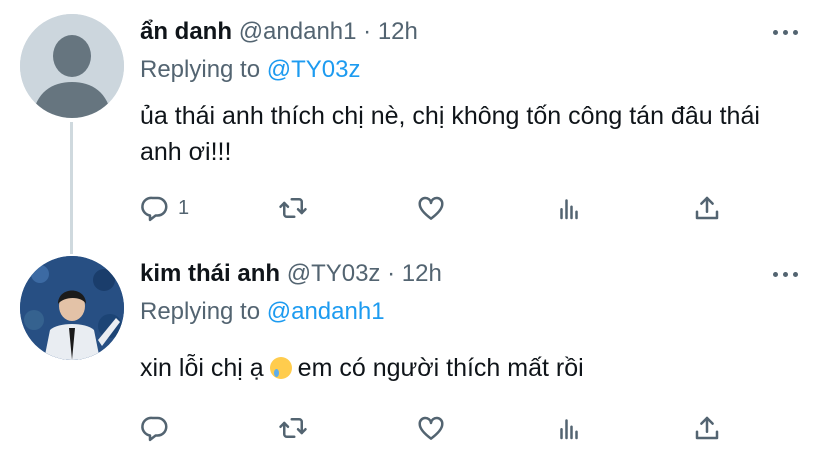  I want to click on tweet-header: kim thái anh @TY03z · 12h, so click(291, 274).